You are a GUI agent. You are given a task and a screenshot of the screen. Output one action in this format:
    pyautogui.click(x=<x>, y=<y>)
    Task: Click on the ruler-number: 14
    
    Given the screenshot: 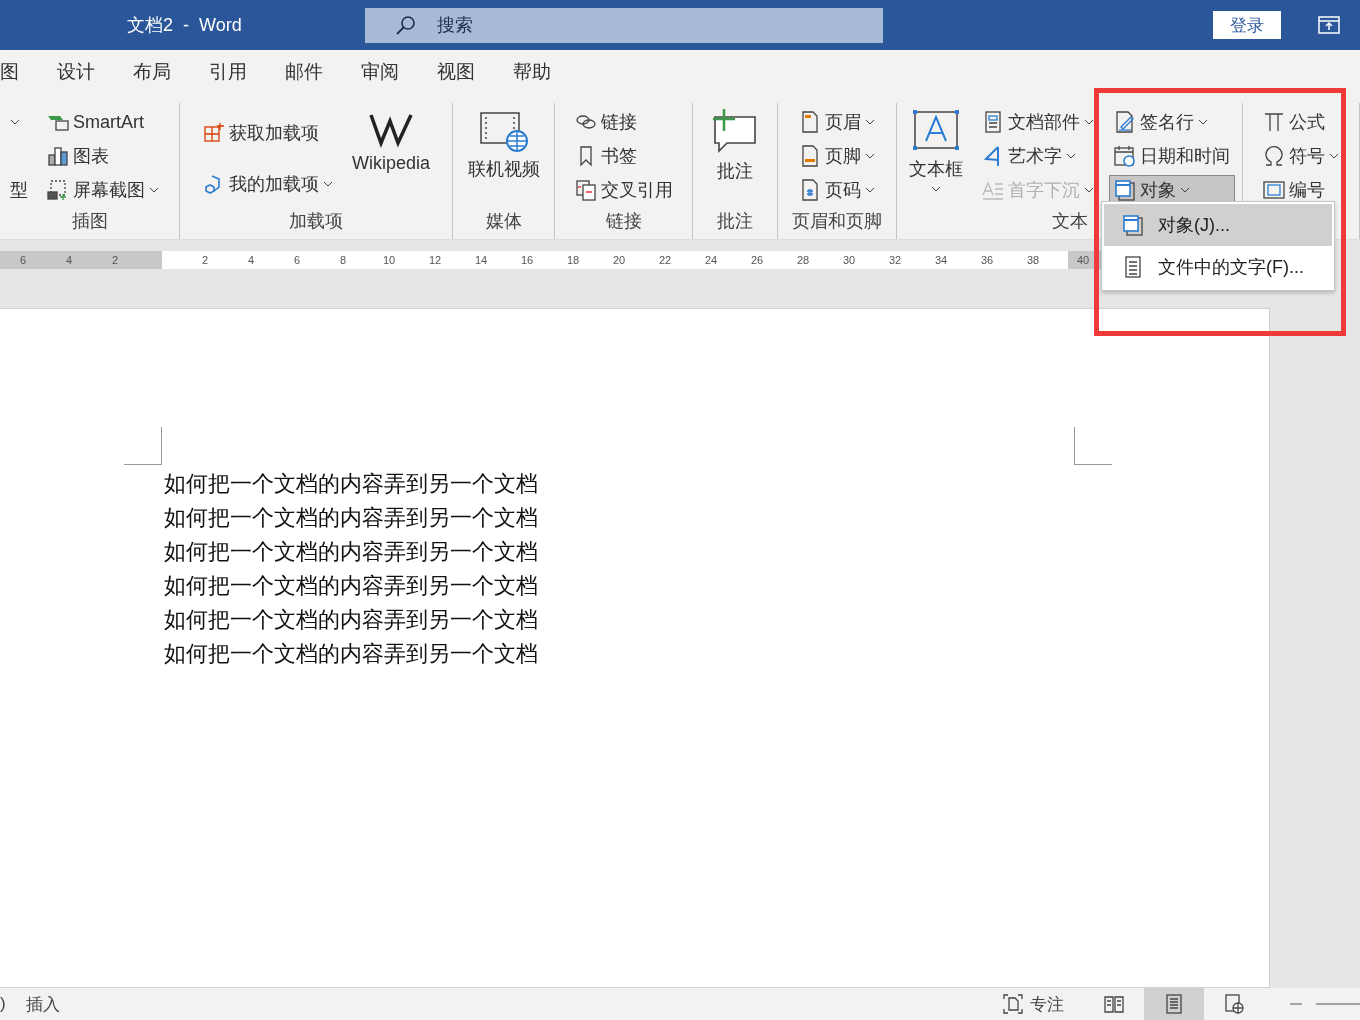 What is the action you would take?
    pyautogui.click(x=481, y=260)
    